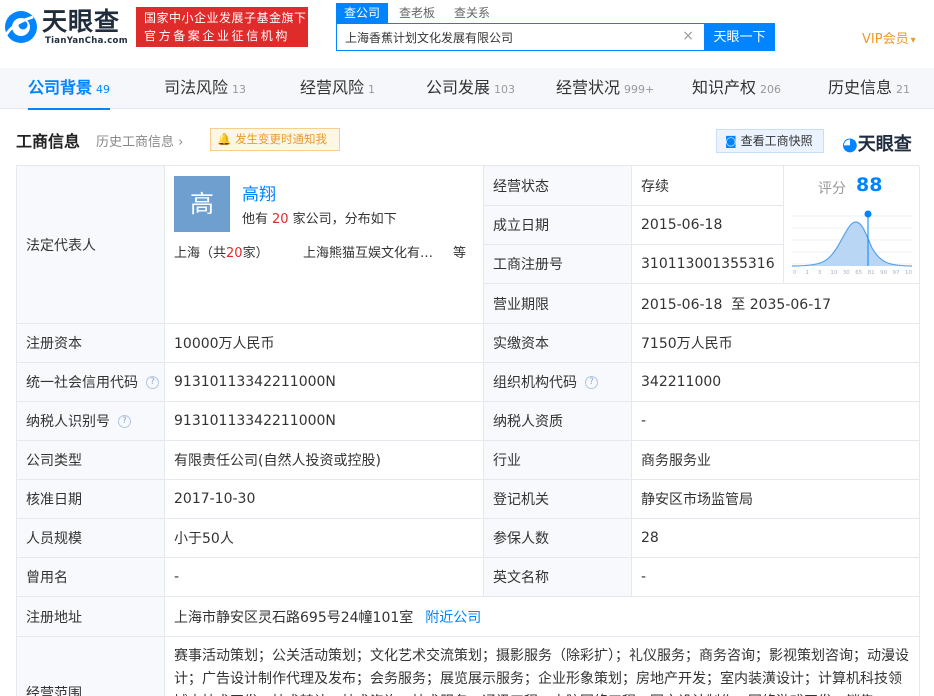  I want to click on region-count: 20, so click(234, 253).